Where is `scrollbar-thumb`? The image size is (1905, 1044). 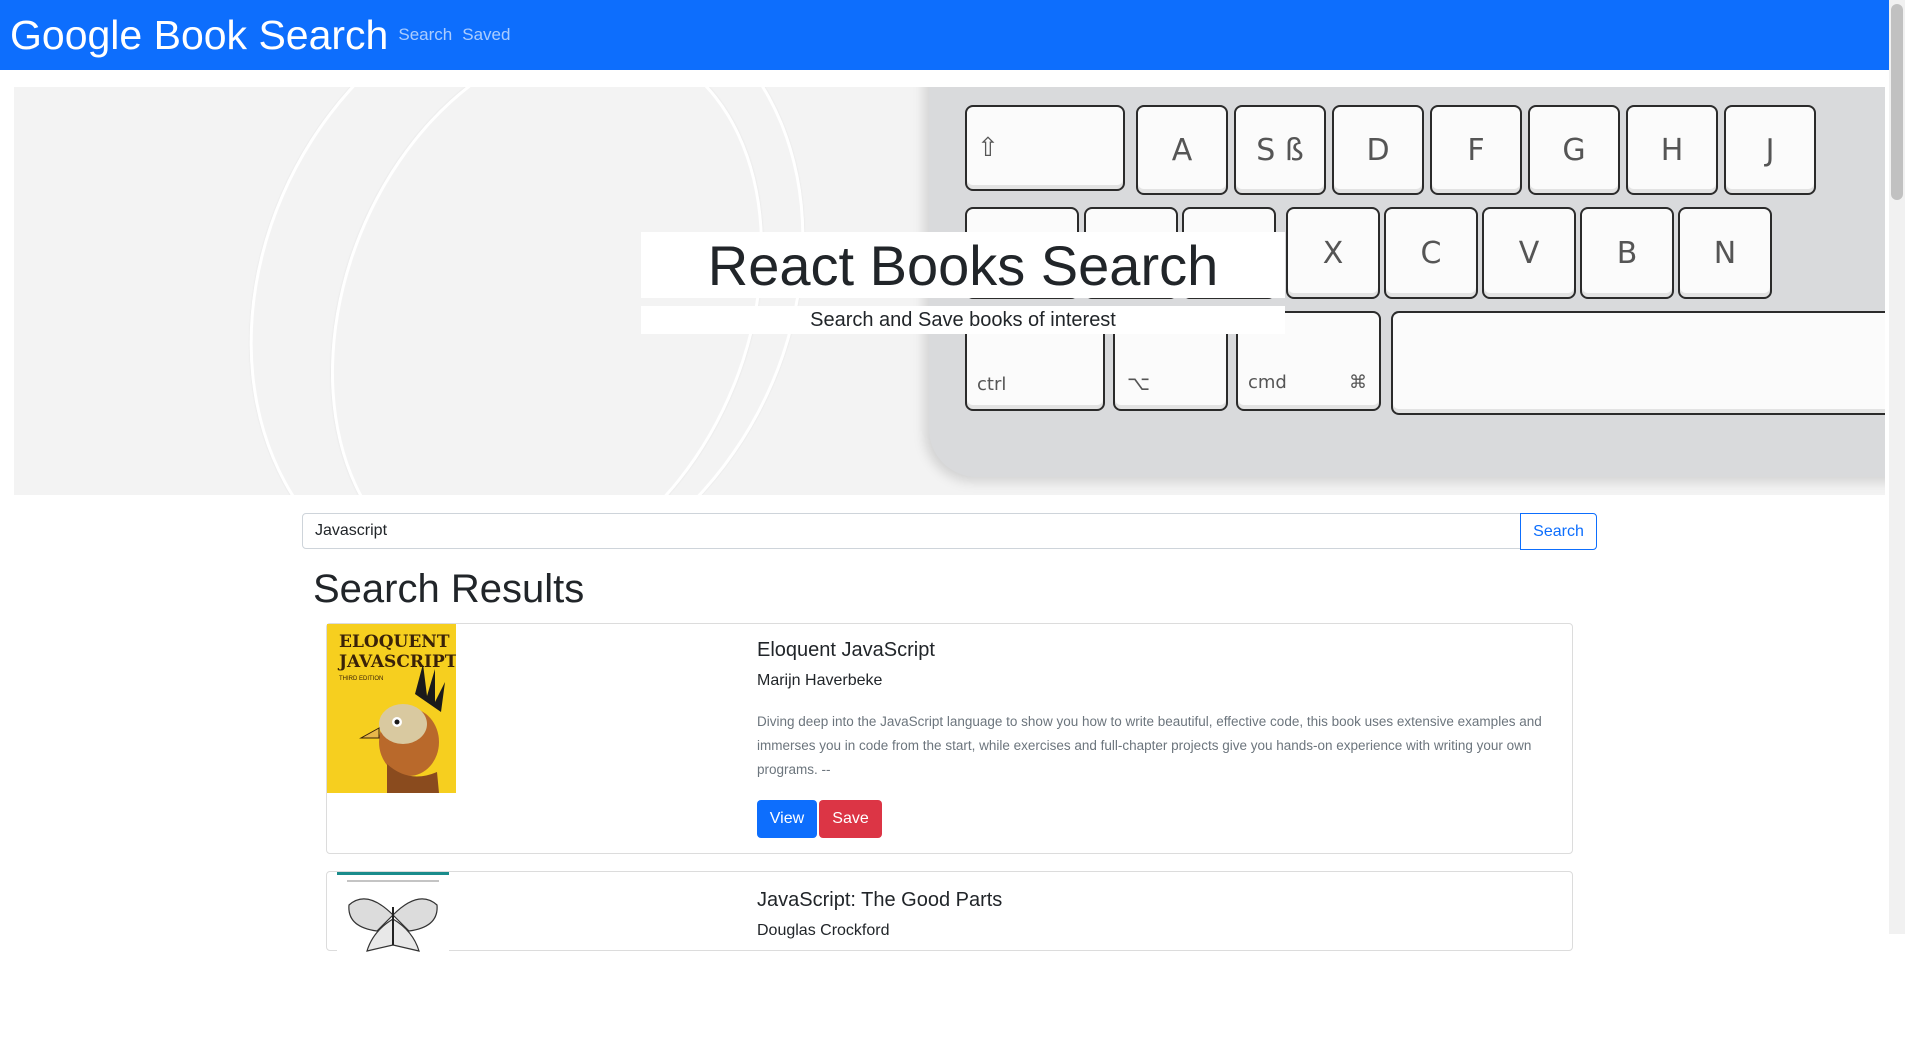 scrollbar-thumb is located at coordinates (1897, 102).